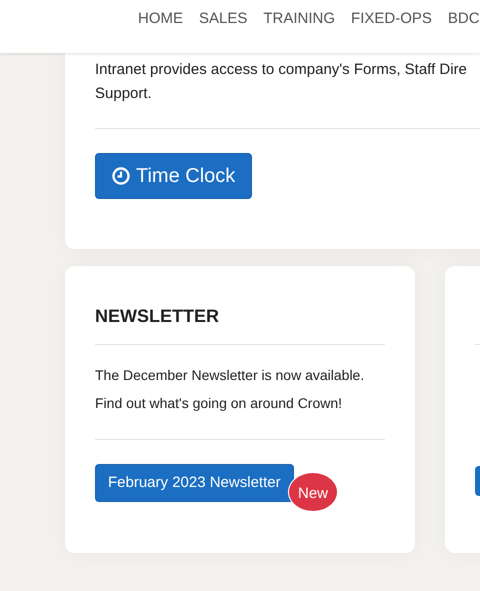 This screenshot has height=591, width=480. What do you see at coordinates (194, 483) in the screenshot?
I see `newsletter-button: February 2023 Newsletter` at bounding box center [194, 483].